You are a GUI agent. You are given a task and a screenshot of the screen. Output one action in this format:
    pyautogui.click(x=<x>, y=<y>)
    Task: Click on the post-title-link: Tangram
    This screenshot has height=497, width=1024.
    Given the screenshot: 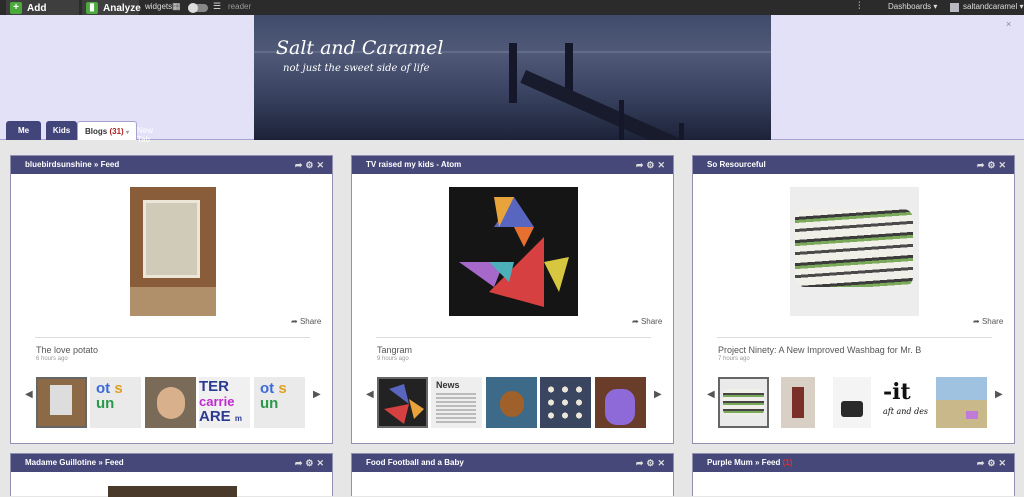 What is the action you would take?
    pyautogui.click(x=394, y=350)
    